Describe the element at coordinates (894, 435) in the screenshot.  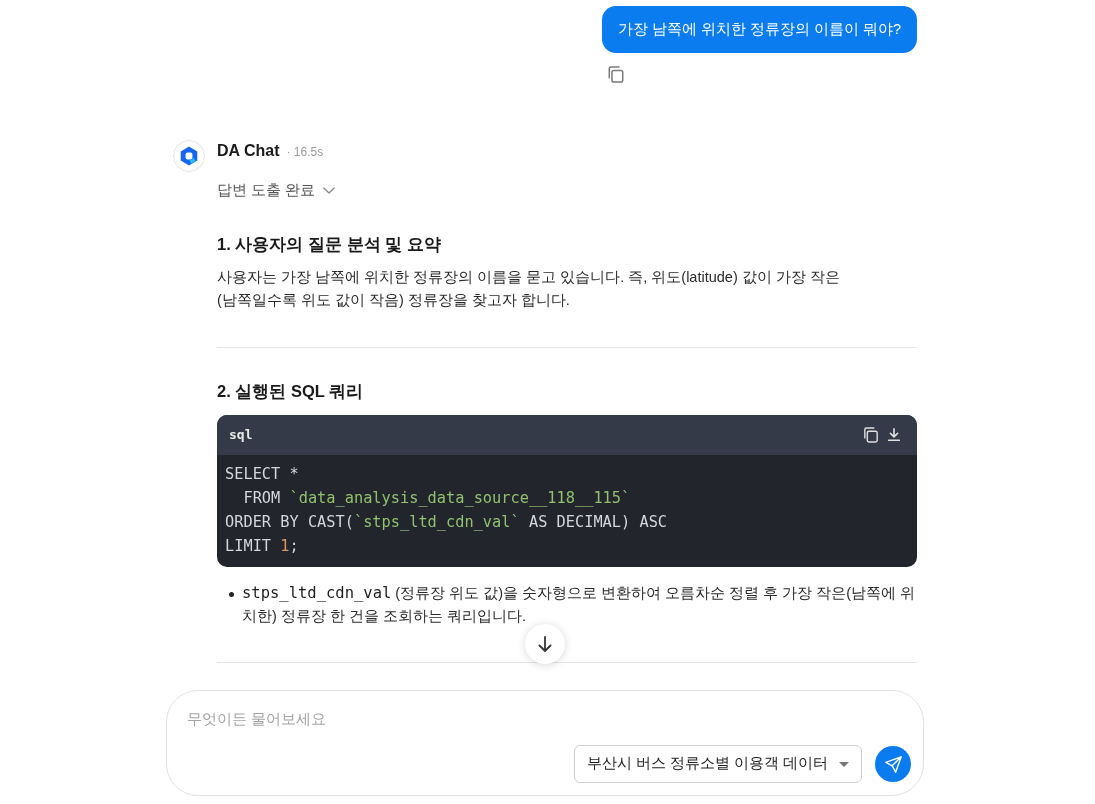
I see `download-icon` at that location.